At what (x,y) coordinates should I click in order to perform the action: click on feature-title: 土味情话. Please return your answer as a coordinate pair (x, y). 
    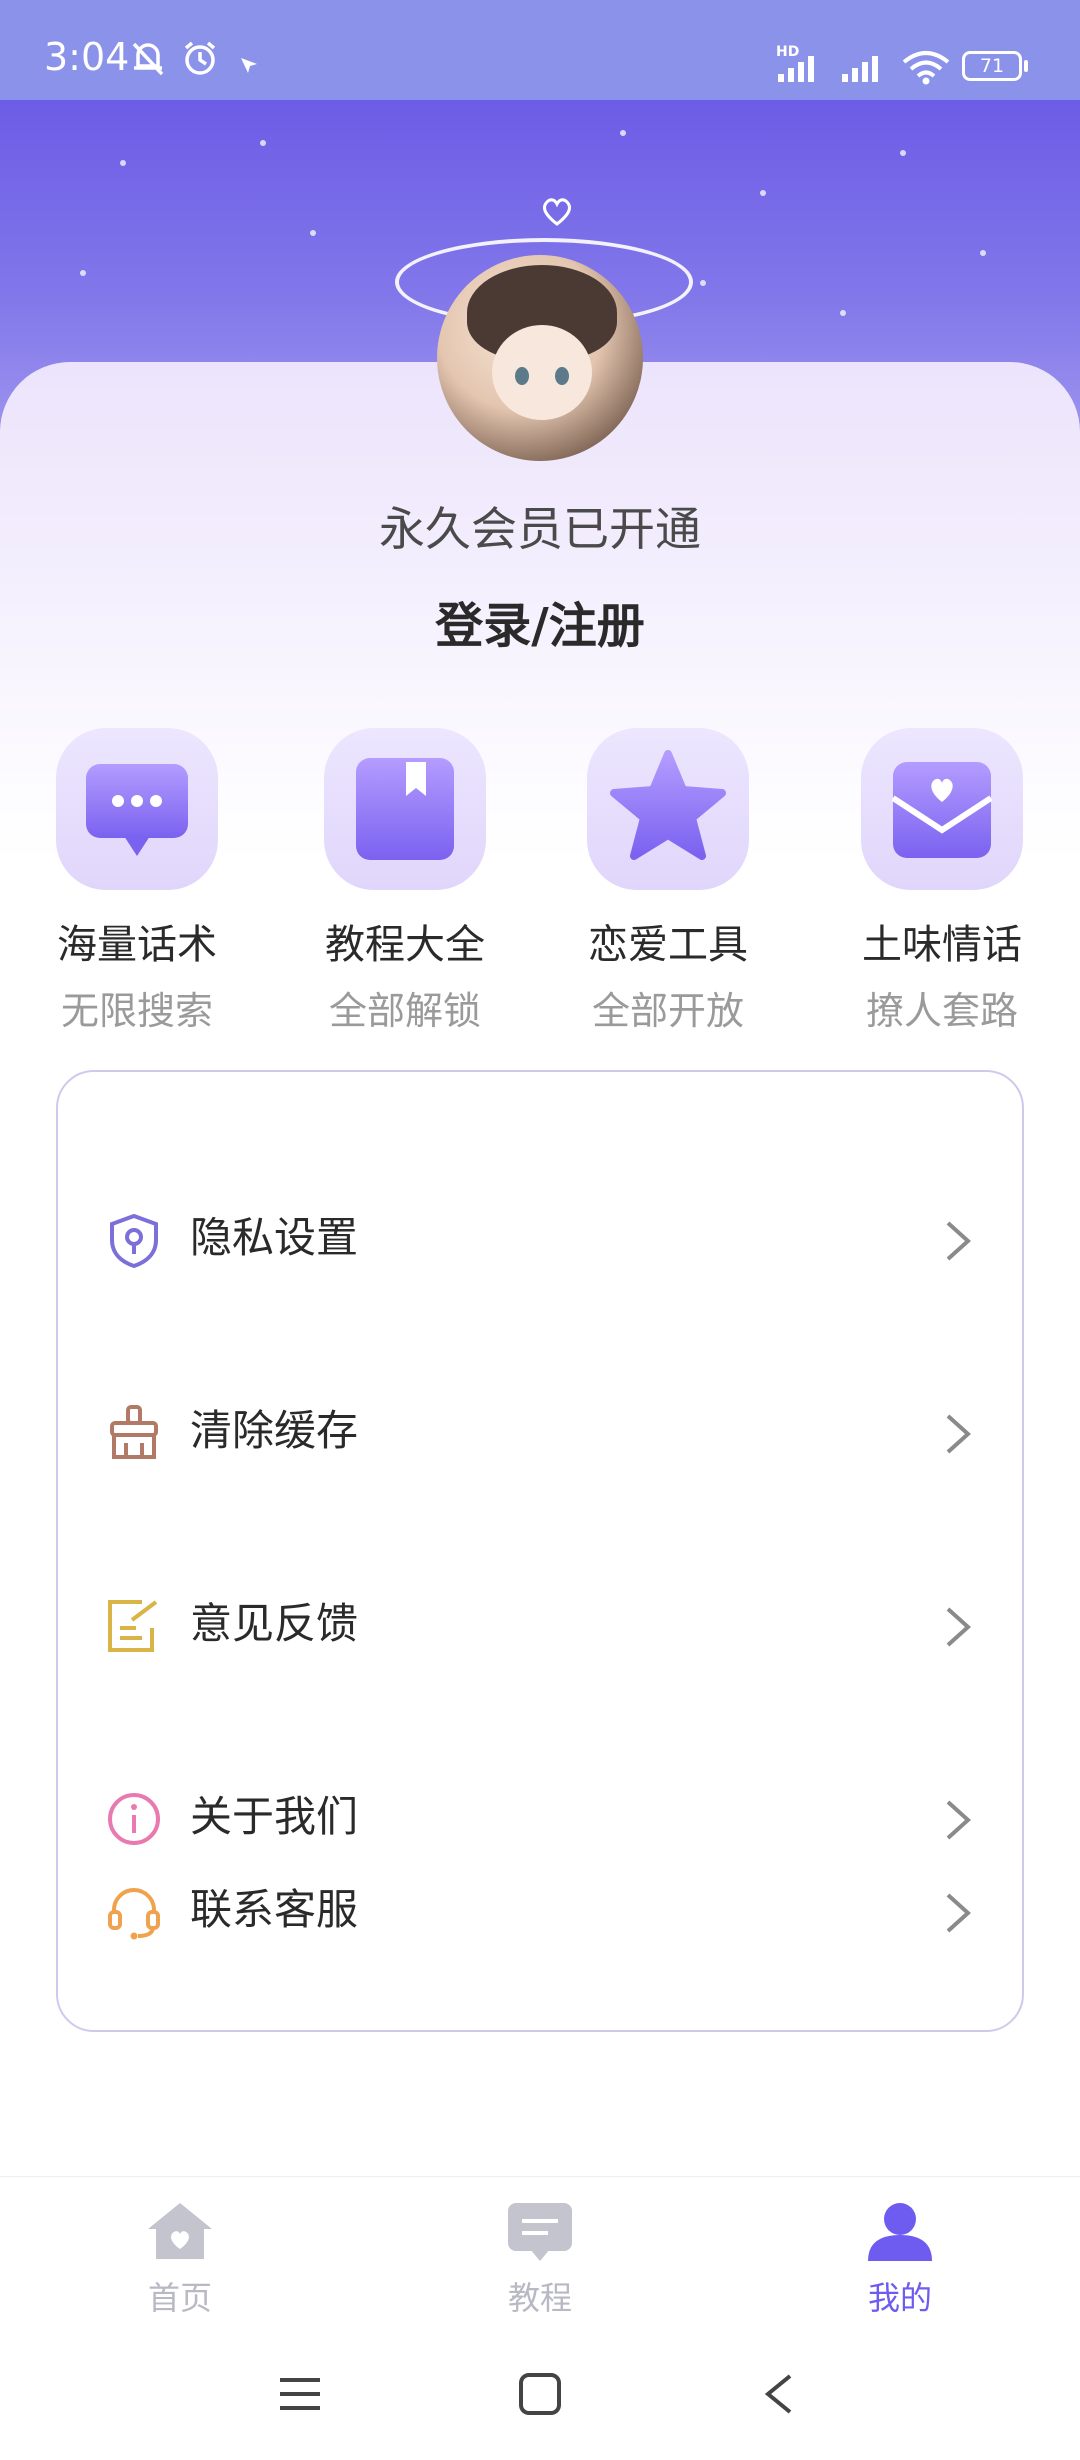
    Looking at the image, I should click on (942, 945).